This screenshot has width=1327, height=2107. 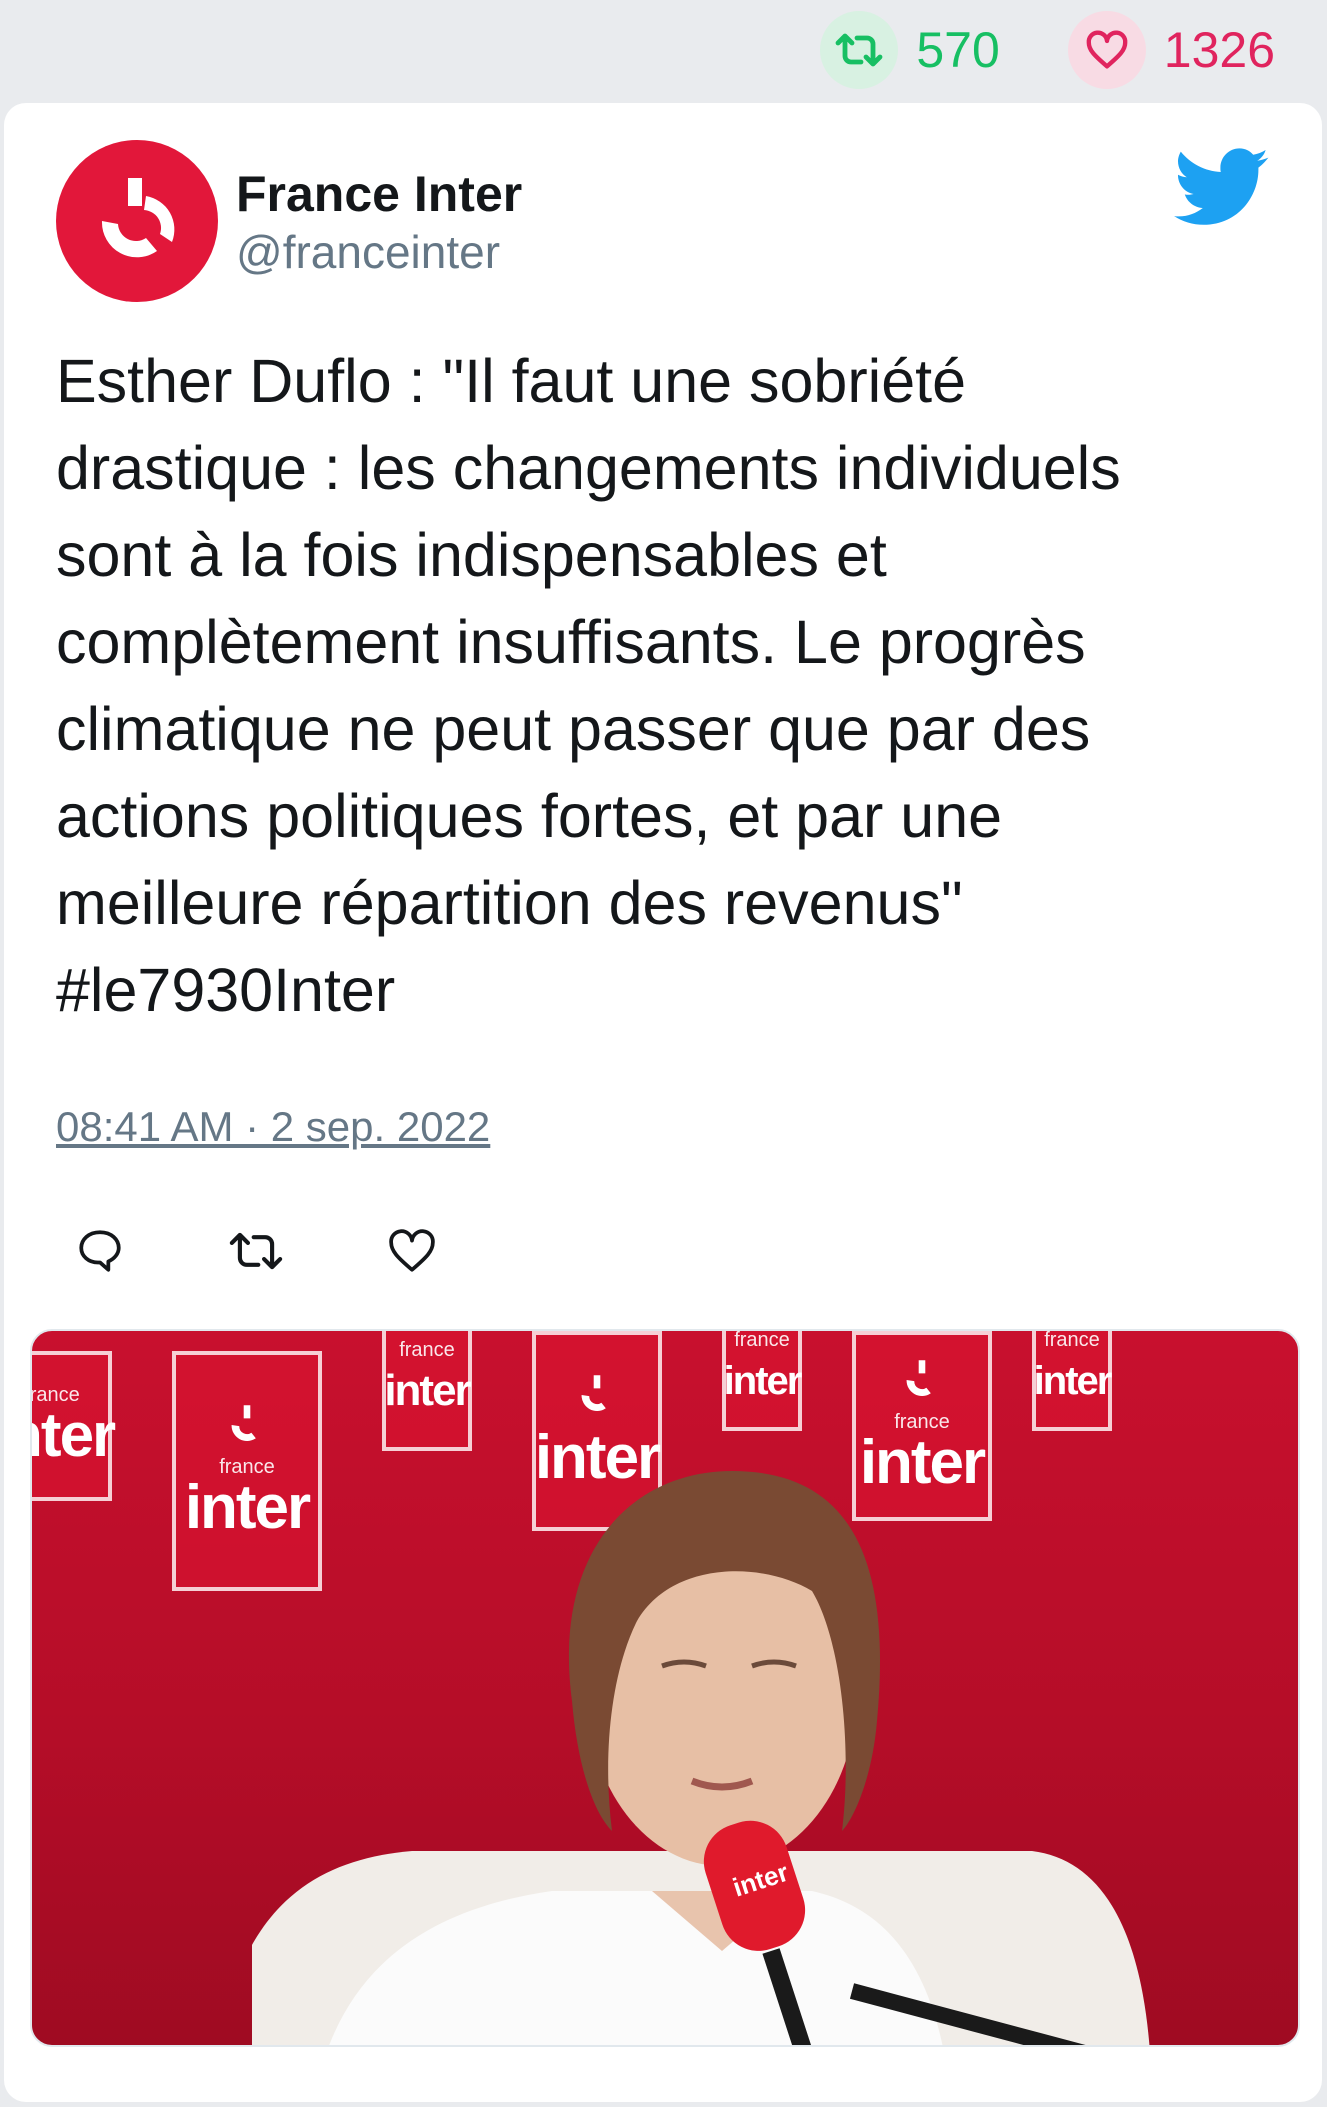 What do you see at coordinates (100, 1251) in the screenshot?
I see `reply-icon` at bounding box center [100, 1251].